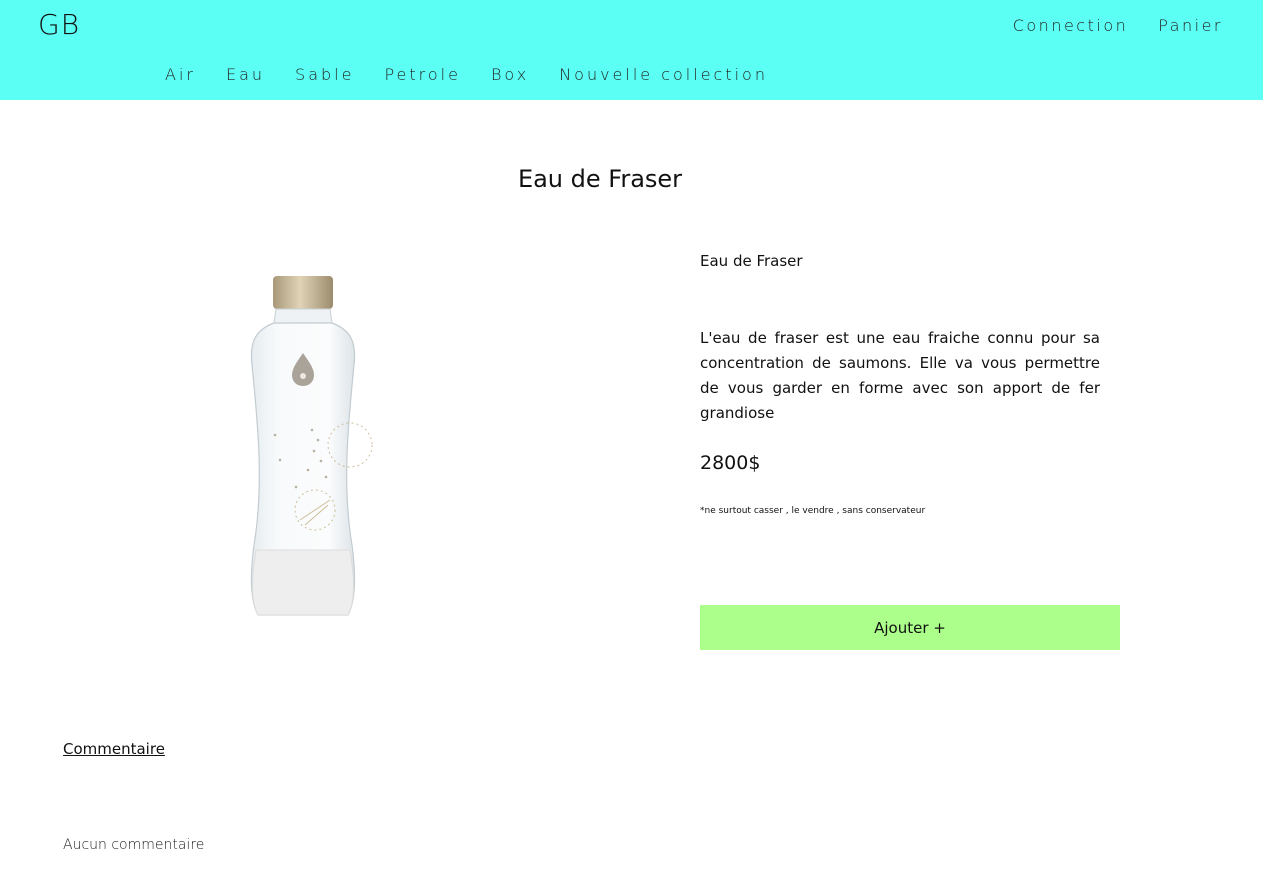 The height and width of the screenshot is (877, 1263). What do you see at coordinates (510, 74) in the screenshot?
I see `category-box-link: Box` at bounding box center [510, 74].